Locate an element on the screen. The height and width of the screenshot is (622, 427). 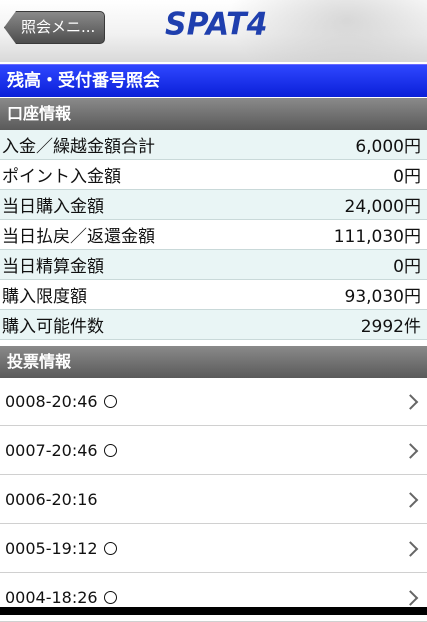
row-label: 当日払戻／返還金額 is located at coordinates (78, 237).